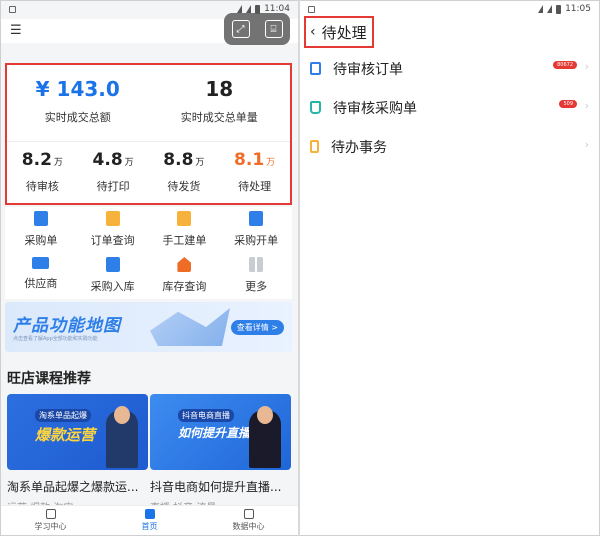 Image resolution: width=600 pixels, height=536 pixels. Describe the element at coordinates (63, 415) in the screenshot. I see `course-tag: 淘系单品起爆` at that location.